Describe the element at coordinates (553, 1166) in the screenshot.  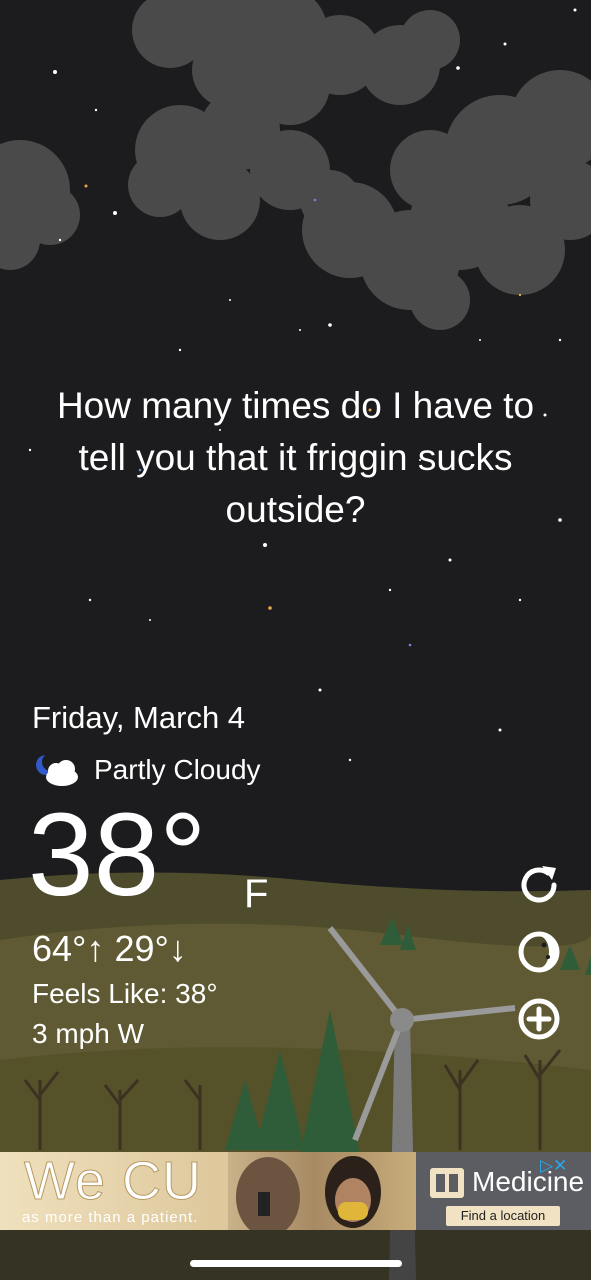
I see `ad-choices-icon: ▷✕` at that location.